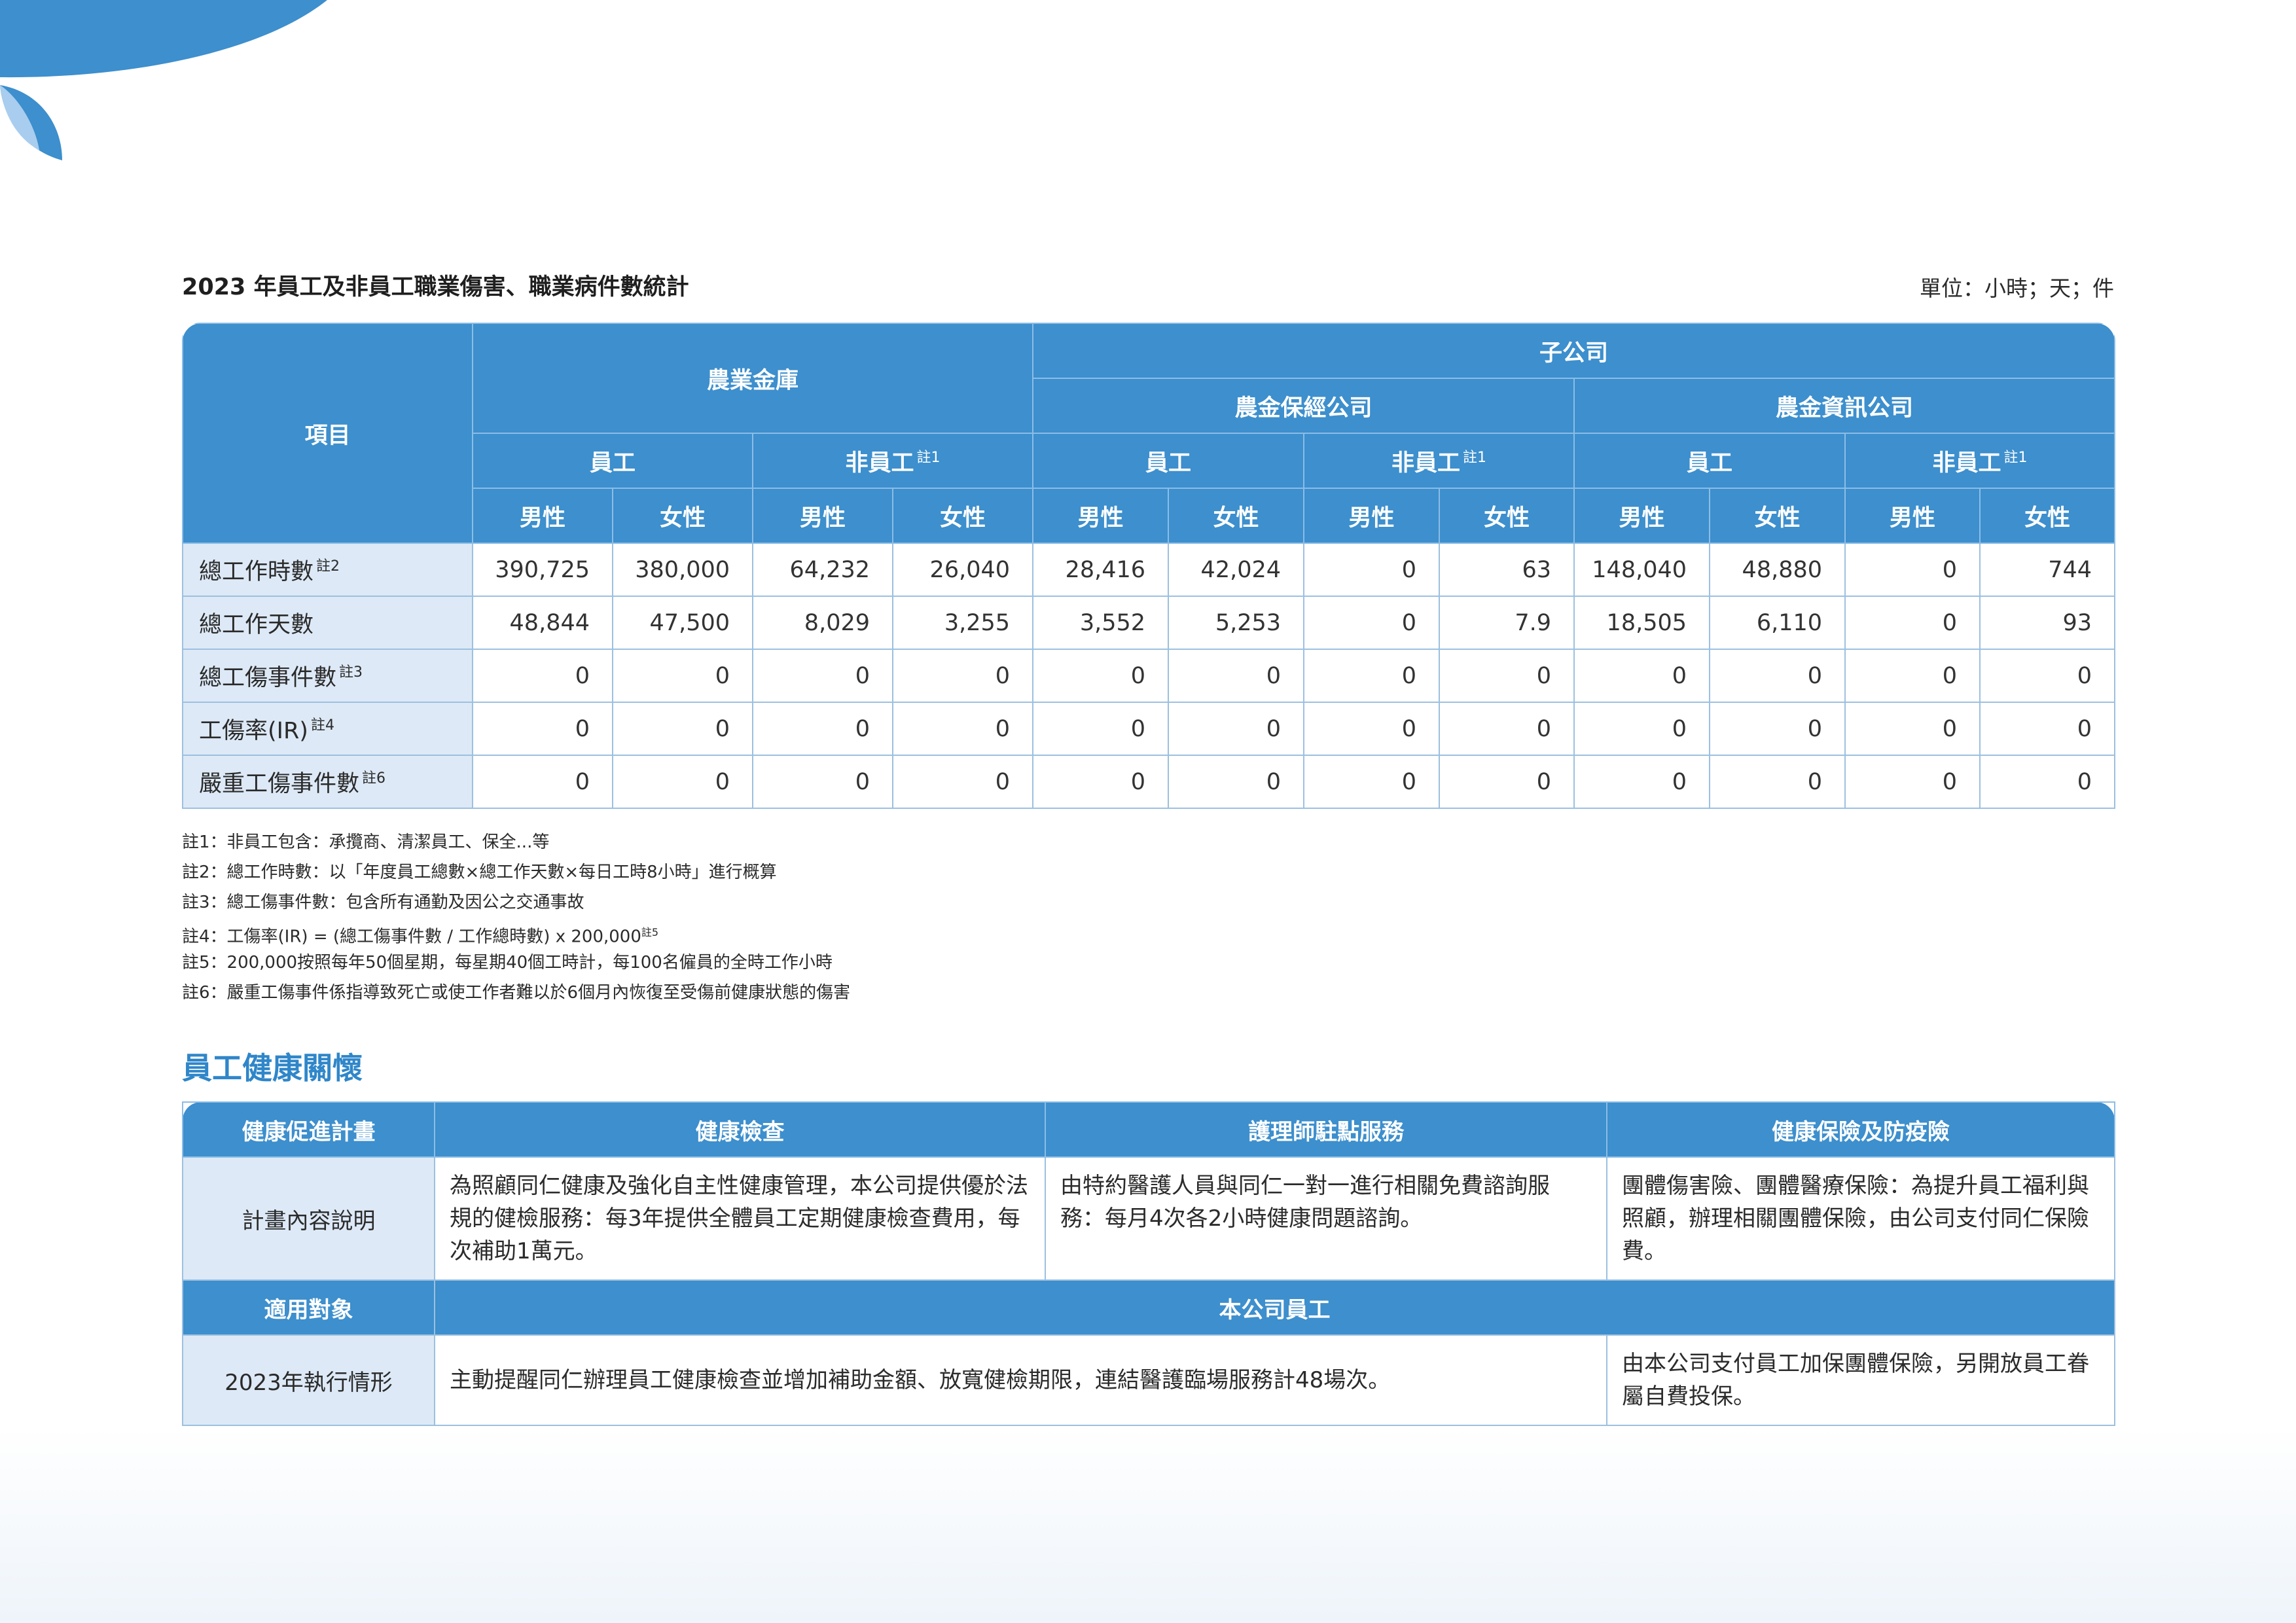  Describe the element at coordinates (327, 434) in the screenshot. I see `header-item: 項目` at that location.